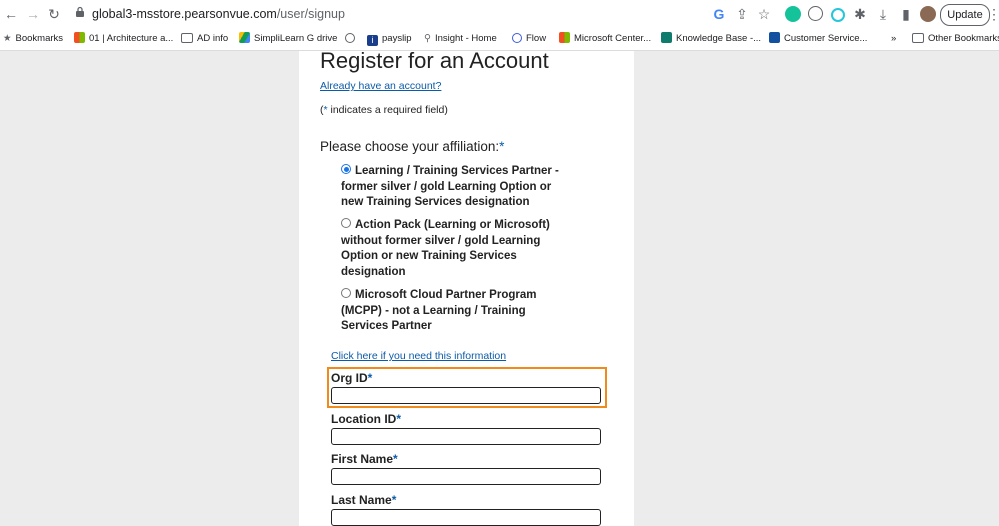  I want to click on extension-circle-icon, so click(838, 15).